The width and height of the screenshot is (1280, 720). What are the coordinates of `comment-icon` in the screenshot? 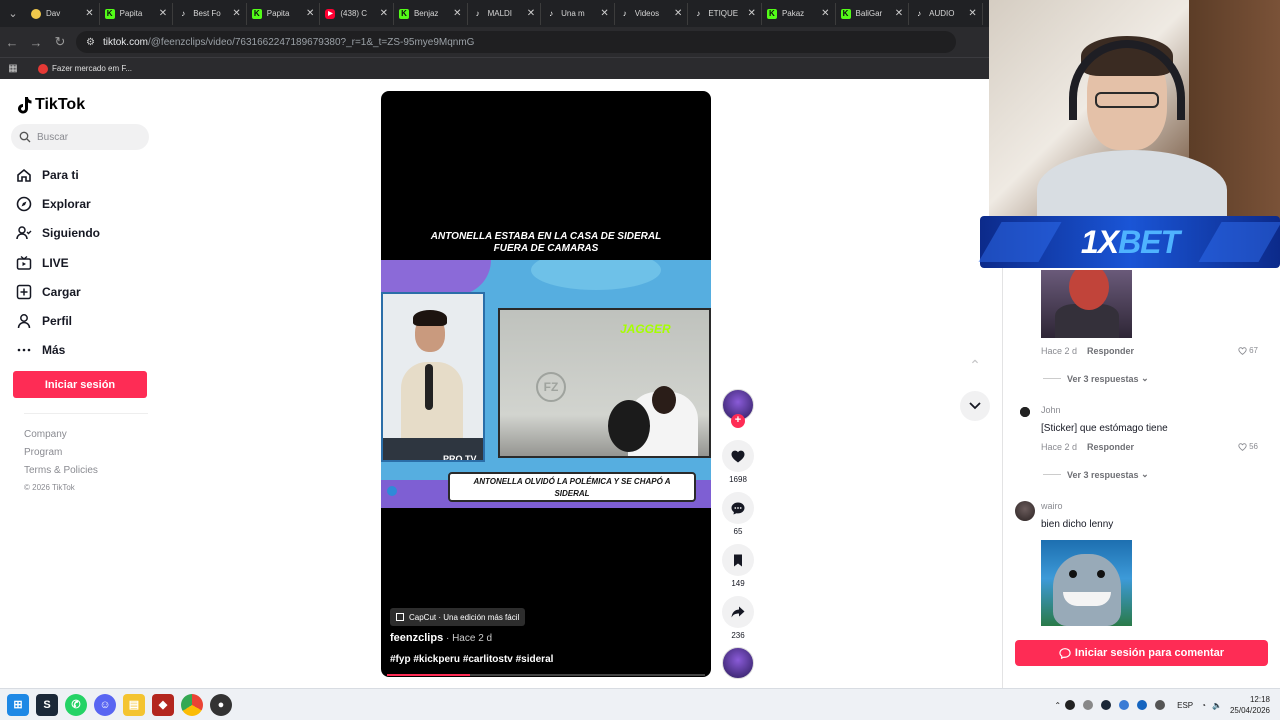 It's located at (738, 508).